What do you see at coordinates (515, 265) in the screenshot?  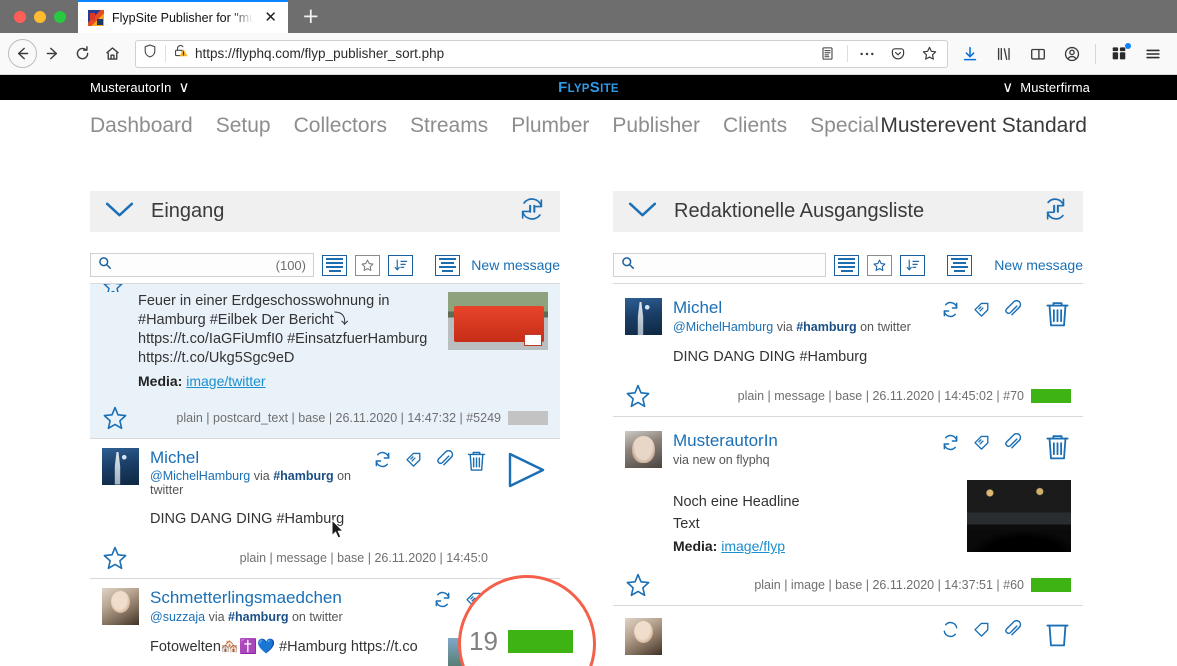 I see `new-message-link-eingang: New message` at bounding box center [515, 265].